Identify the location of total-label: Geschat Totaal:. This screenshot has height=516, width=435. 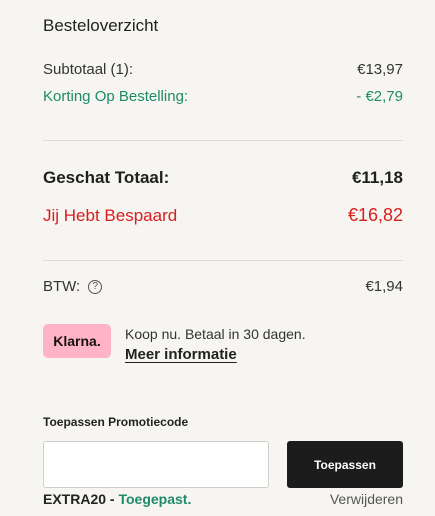
(106, 177).